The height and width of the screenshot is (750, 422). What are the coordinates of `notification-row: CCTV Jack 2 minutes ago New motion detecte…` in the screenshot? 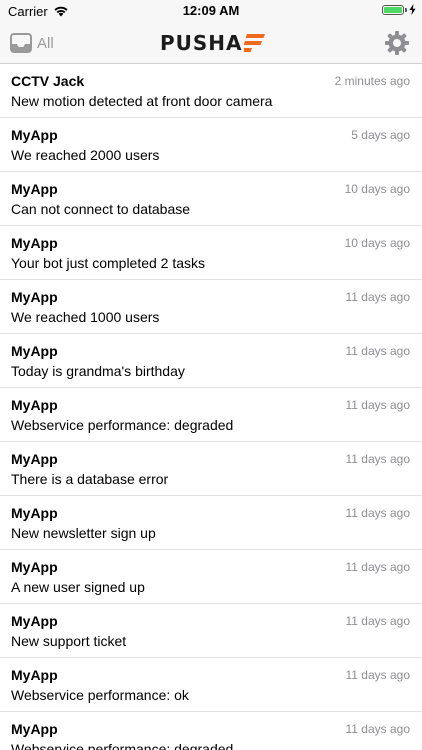 It's located at (211, 91).